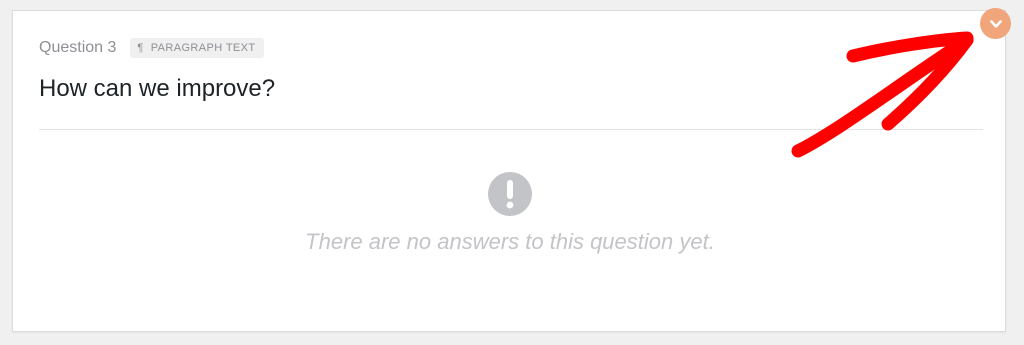 This screenshot has height=345, width=1024. I want to click on question-type-label: PARAGRAPH TEXT, so click(203, 48).